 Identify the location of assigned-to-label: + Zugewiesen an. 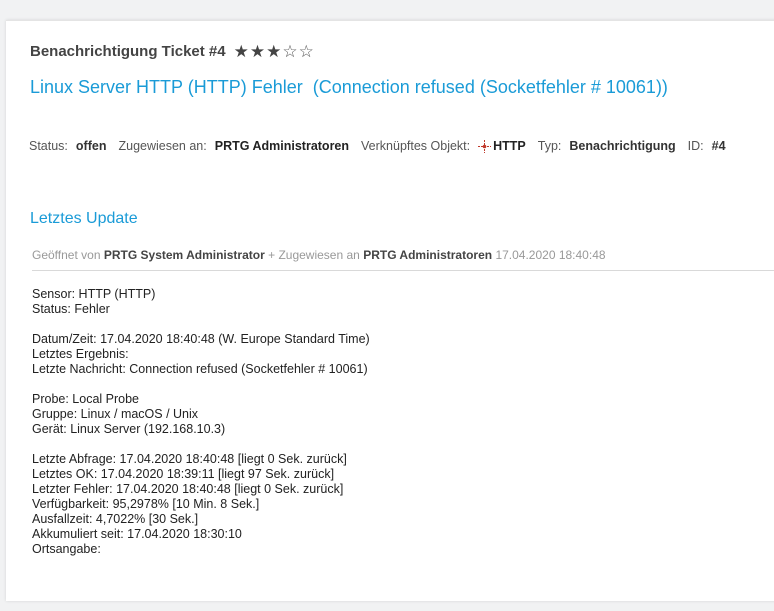
(314, 255).